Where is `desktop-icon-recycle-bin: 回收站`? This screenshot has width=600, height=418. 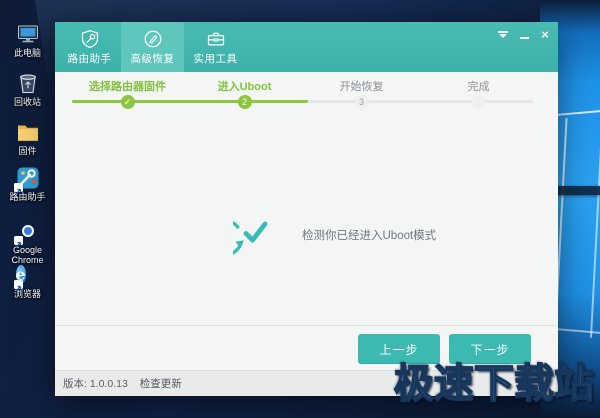
desktop-icon-recycle-bin: 回收站 is located at coordinates (27, 89).